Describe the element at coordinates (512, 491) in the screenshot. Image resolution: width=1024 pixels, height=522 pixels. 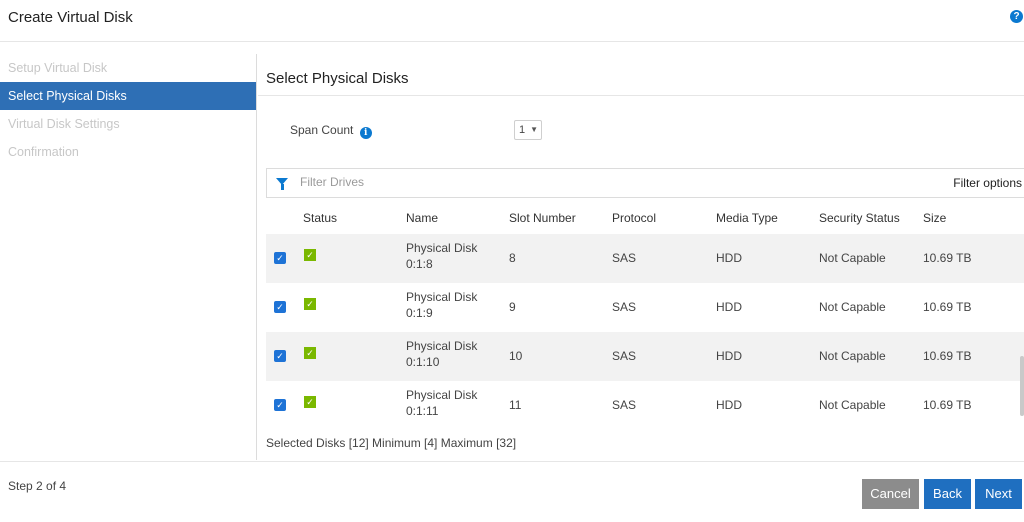
I see `wizard-footer: Step 2 of 4 Cancel Back Next` at that location.